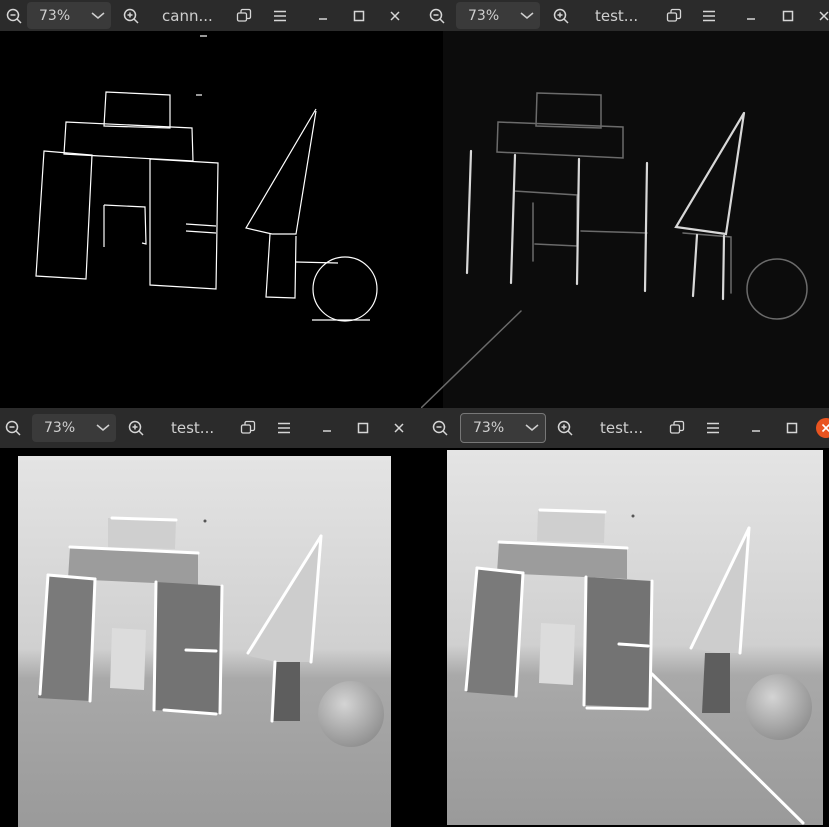 The height and width of the screenshot is (827, 829). What do you see at coordinates (206, 178) in the screenshot?
I see `canny-edge-image` at bounding box center [206, 178].